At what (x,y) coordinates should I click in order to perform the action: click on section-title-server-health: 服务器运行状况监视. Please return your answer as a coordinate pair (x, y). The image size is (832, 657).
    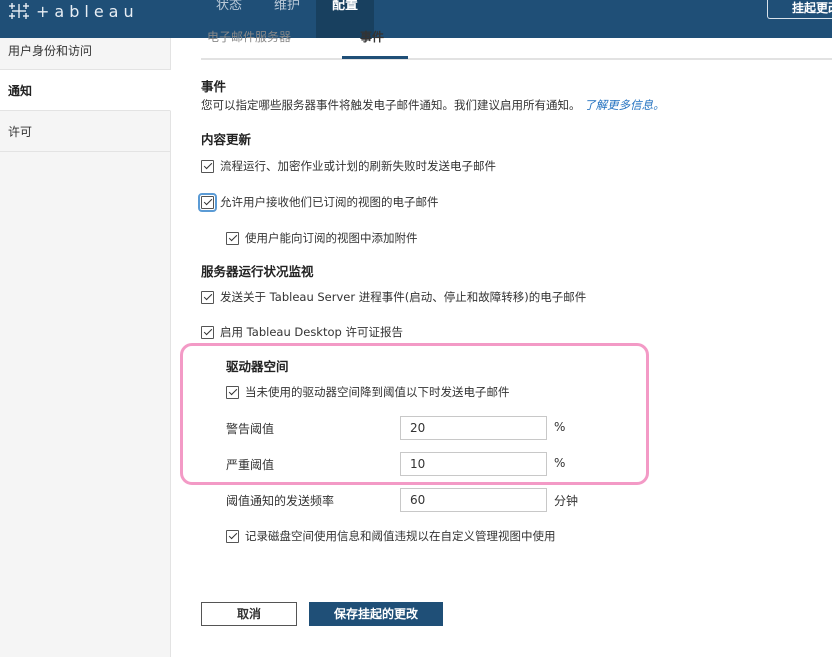
    Looking at the image, I should click on (257, 271).